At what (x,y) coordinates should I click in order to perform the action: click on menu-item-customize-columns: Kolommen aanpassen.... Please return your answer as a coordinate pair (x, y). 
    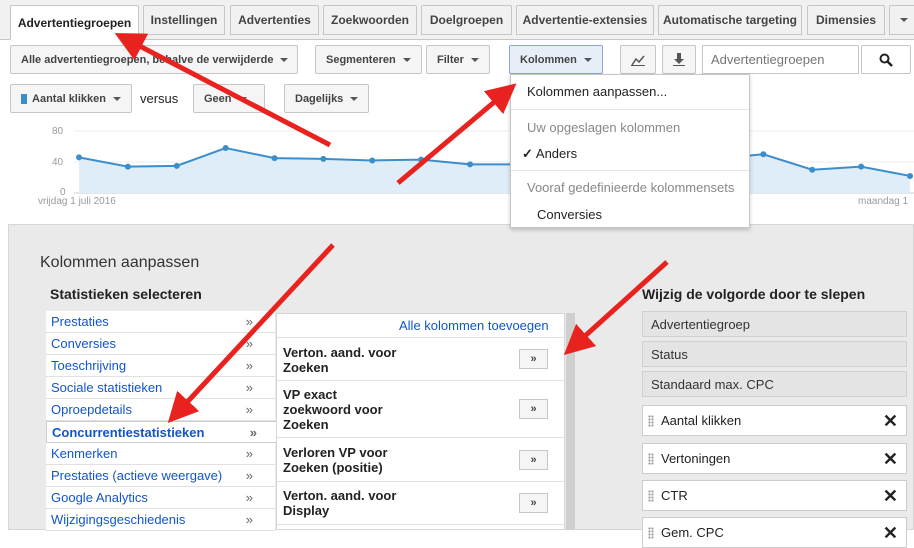
    Looking at the image, I should click on (597, 91).